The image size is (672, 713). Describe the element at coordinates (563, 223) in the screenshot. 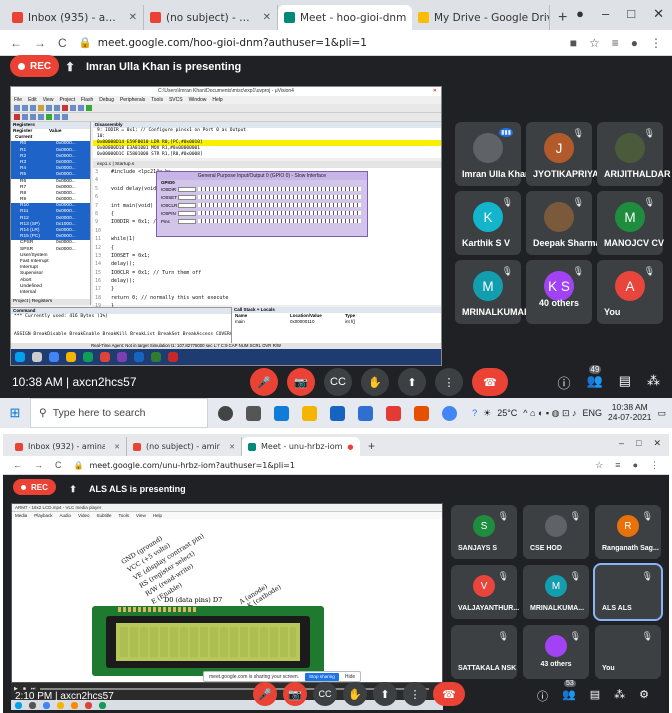

I see `participant-tile: 🎙 Deepak Sharma` at that location.